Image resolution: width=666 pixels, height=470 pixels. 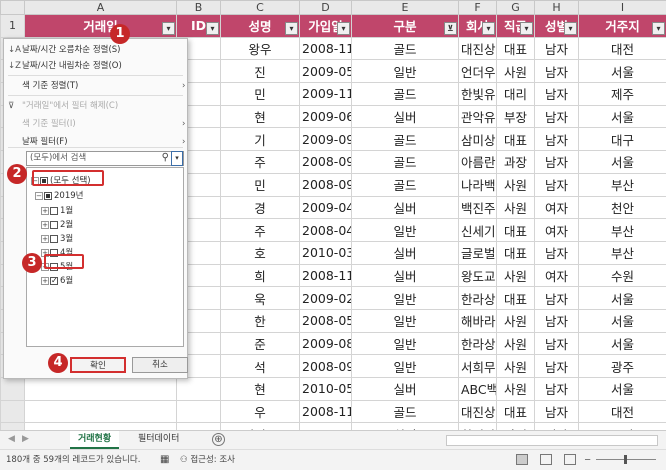 What do you see at coordinates (477, 275) in the screenshot?
I see `table-cell: 왕도교역` at bounding box center [477, 275].